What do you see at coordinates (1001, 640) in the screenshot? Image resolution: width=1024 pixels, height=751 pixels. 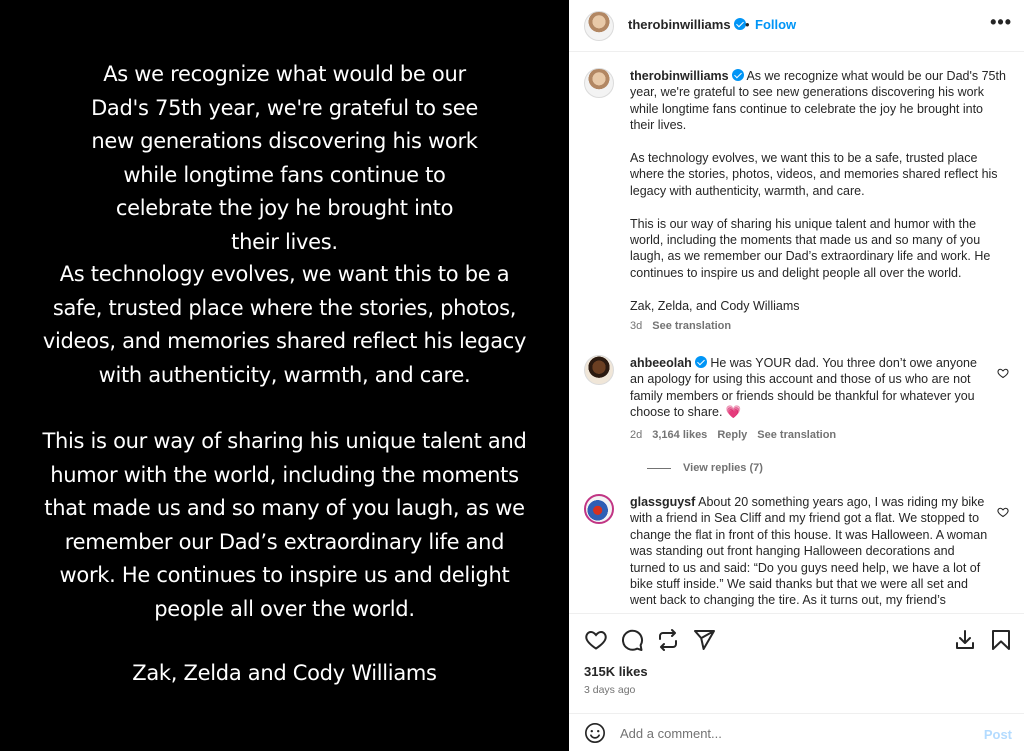 I see `bookmark-icon` at bounding box center [1001, 640].